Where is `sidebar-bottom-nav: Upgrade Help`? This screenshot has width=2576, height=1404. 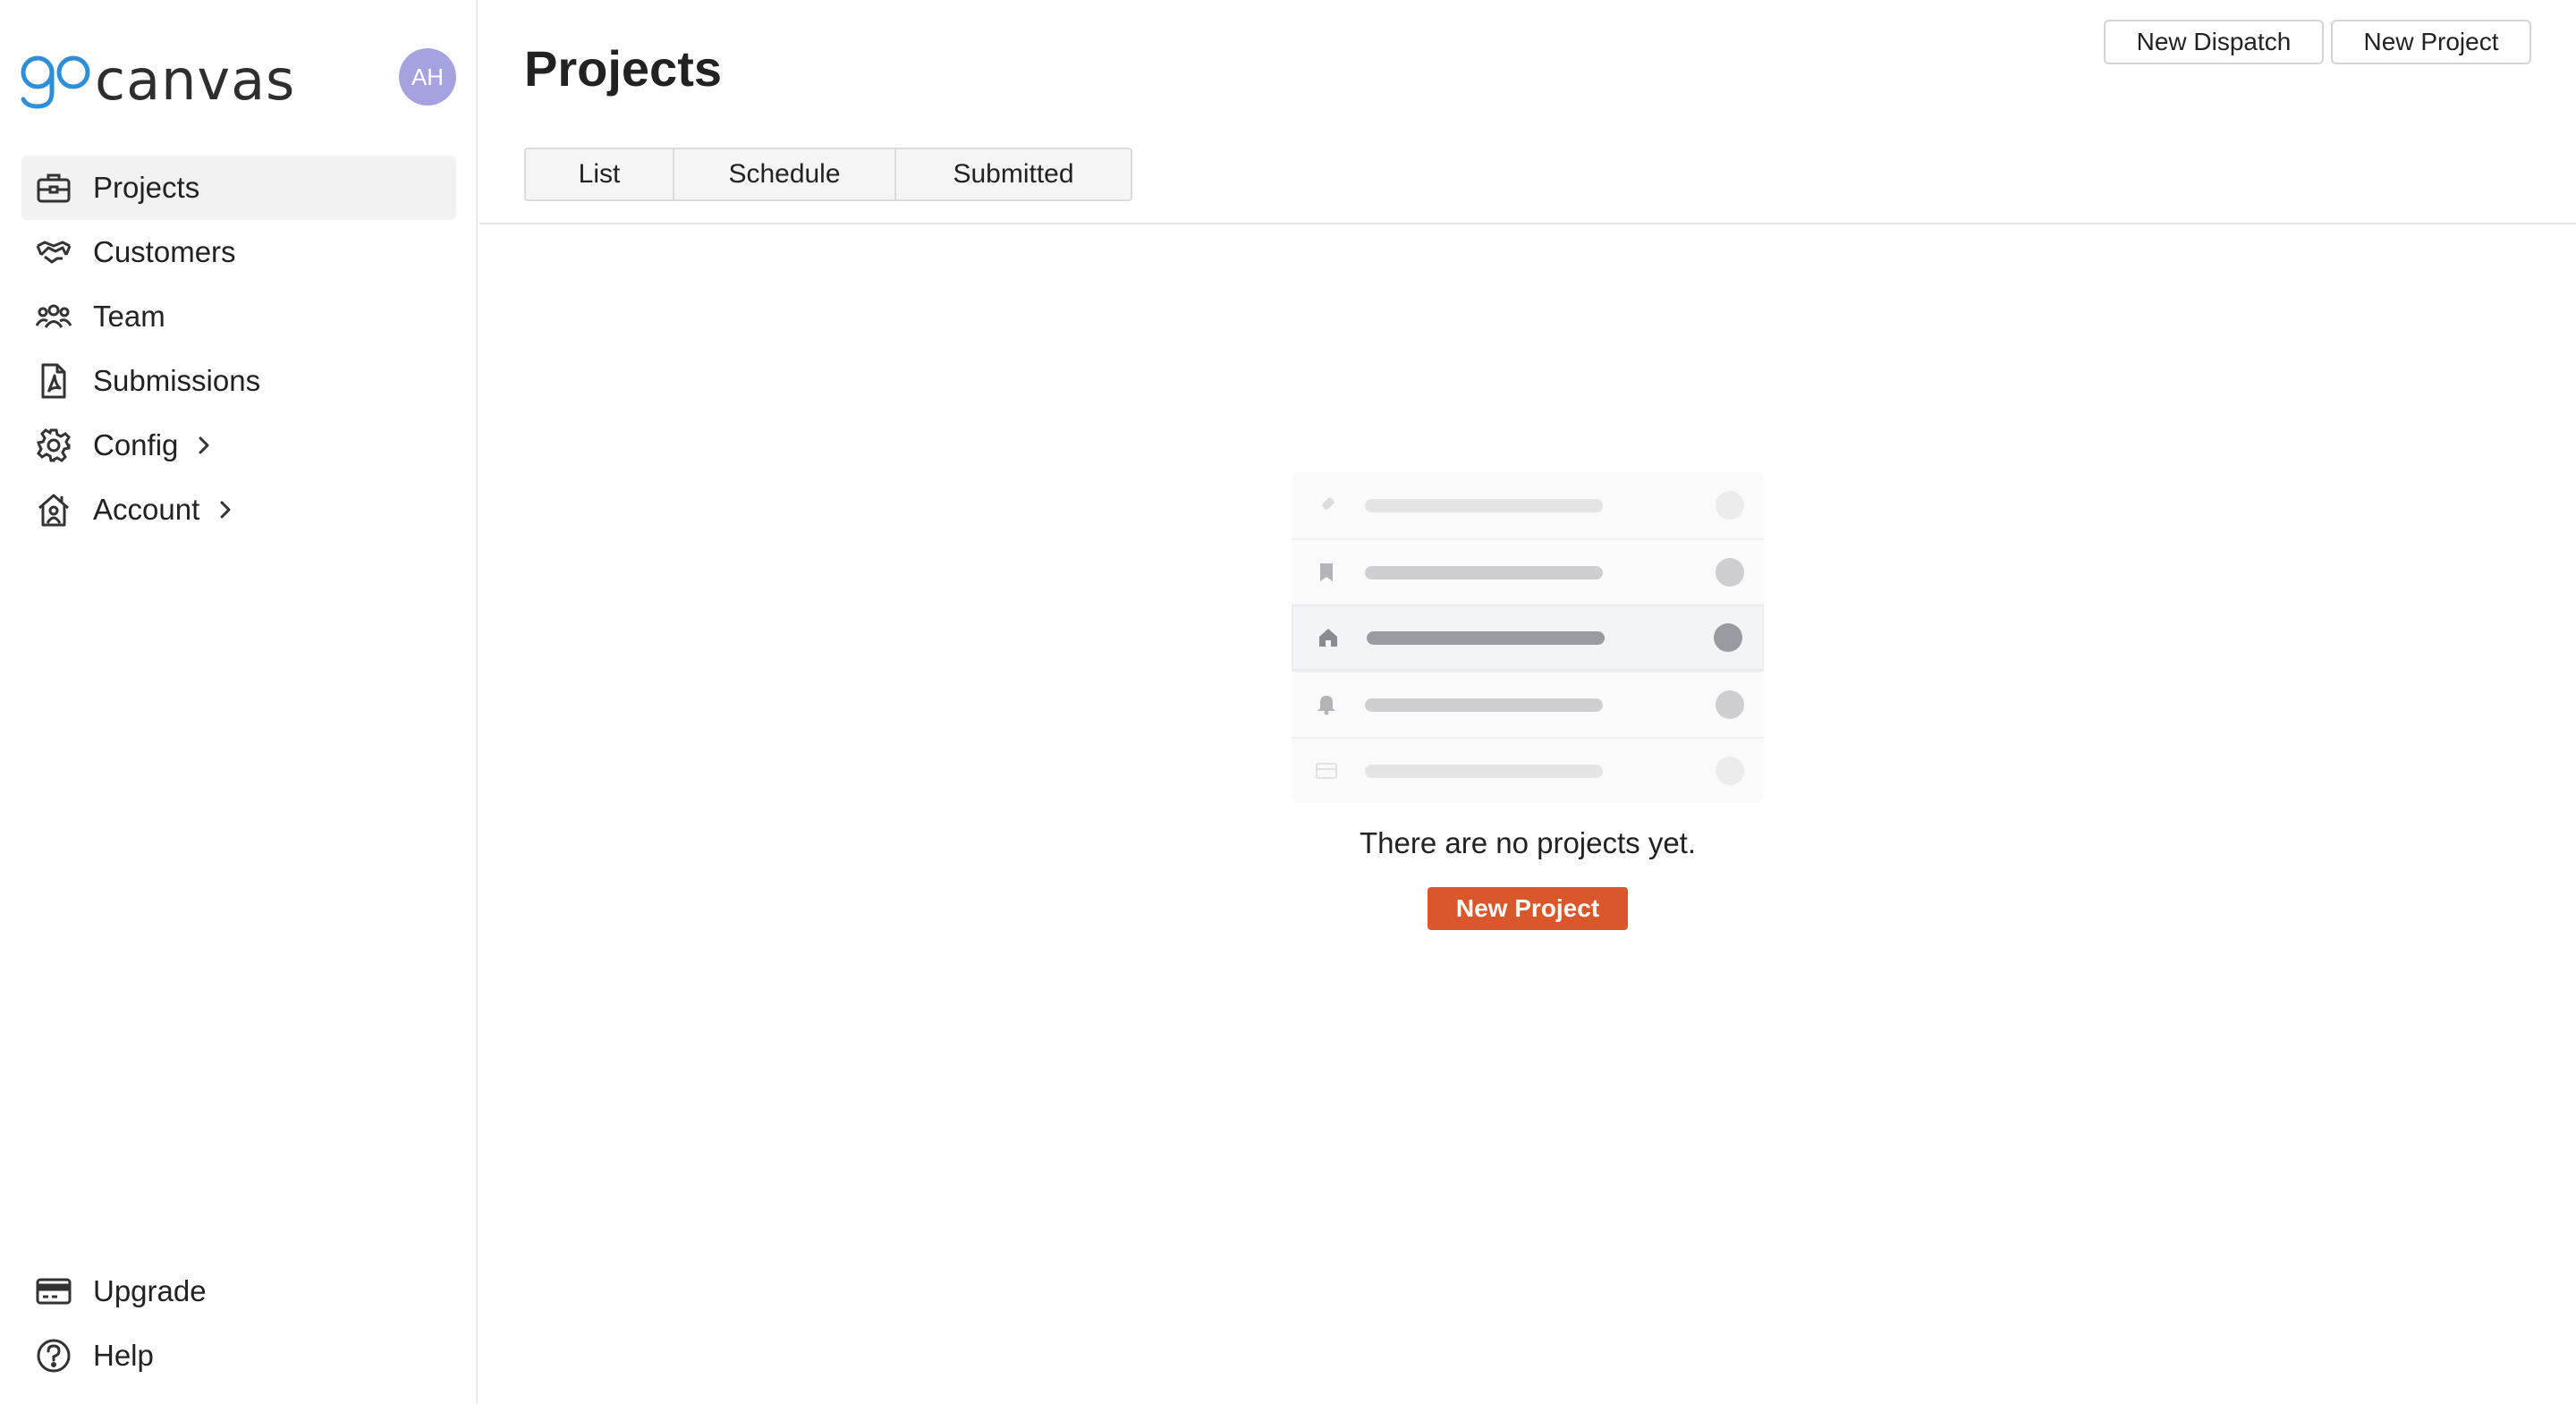
sidebar-bottom-nav: Upgrade Help is located at coordinates (238, 1323).